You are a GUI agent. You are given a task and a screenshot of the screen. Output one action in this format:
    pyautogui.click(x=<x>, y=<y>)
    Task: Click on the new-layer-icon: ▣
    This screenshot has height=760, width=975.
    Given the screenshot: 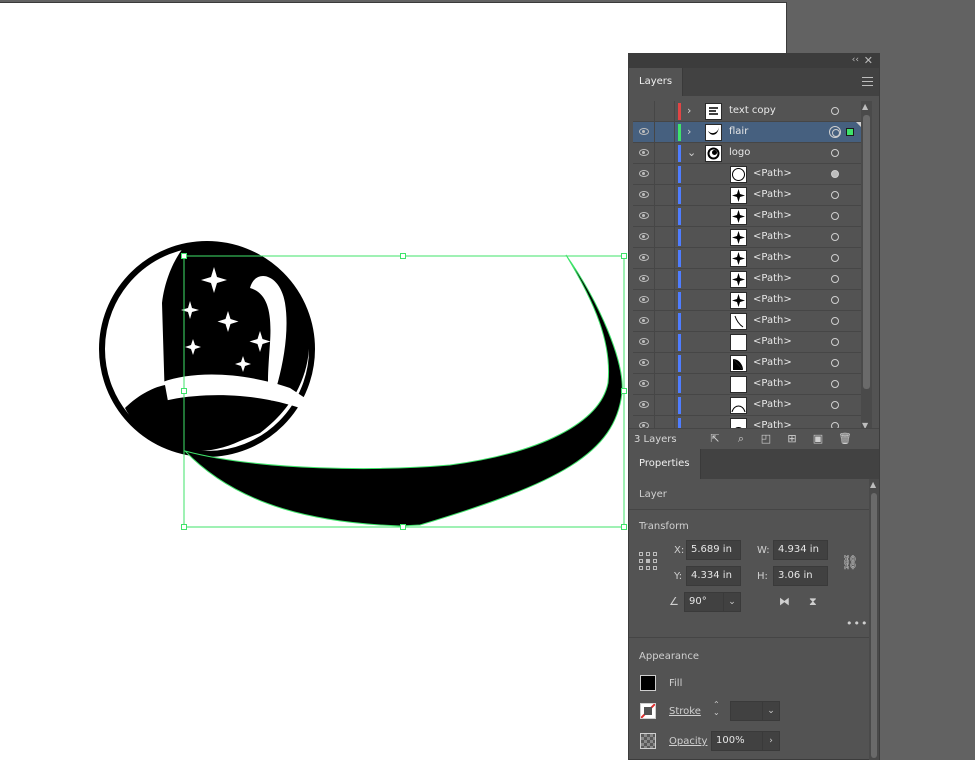 What is the action you would take?
    pyautogui.click(x=818, y=439)
    